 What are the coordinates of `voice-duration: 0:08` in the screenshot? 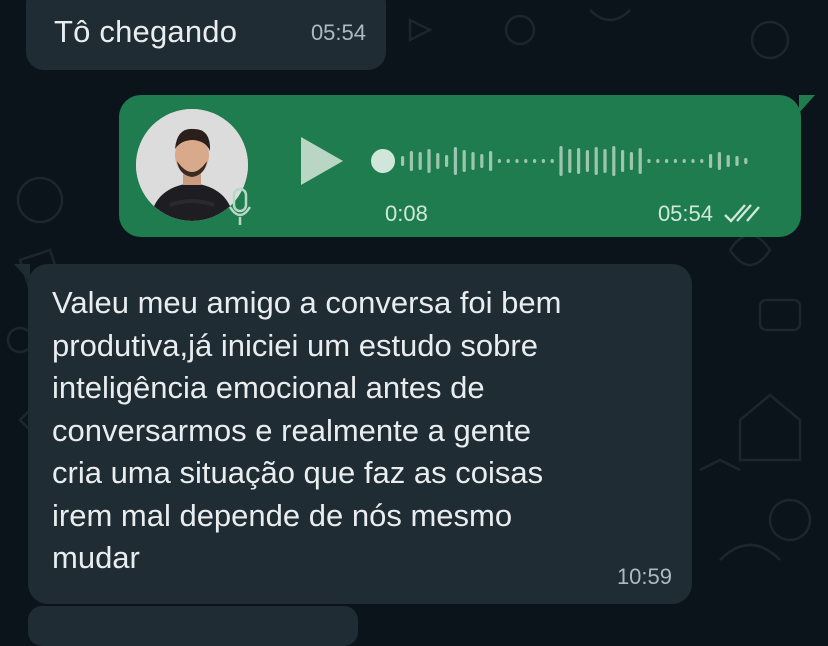 It's located at (406, 213).